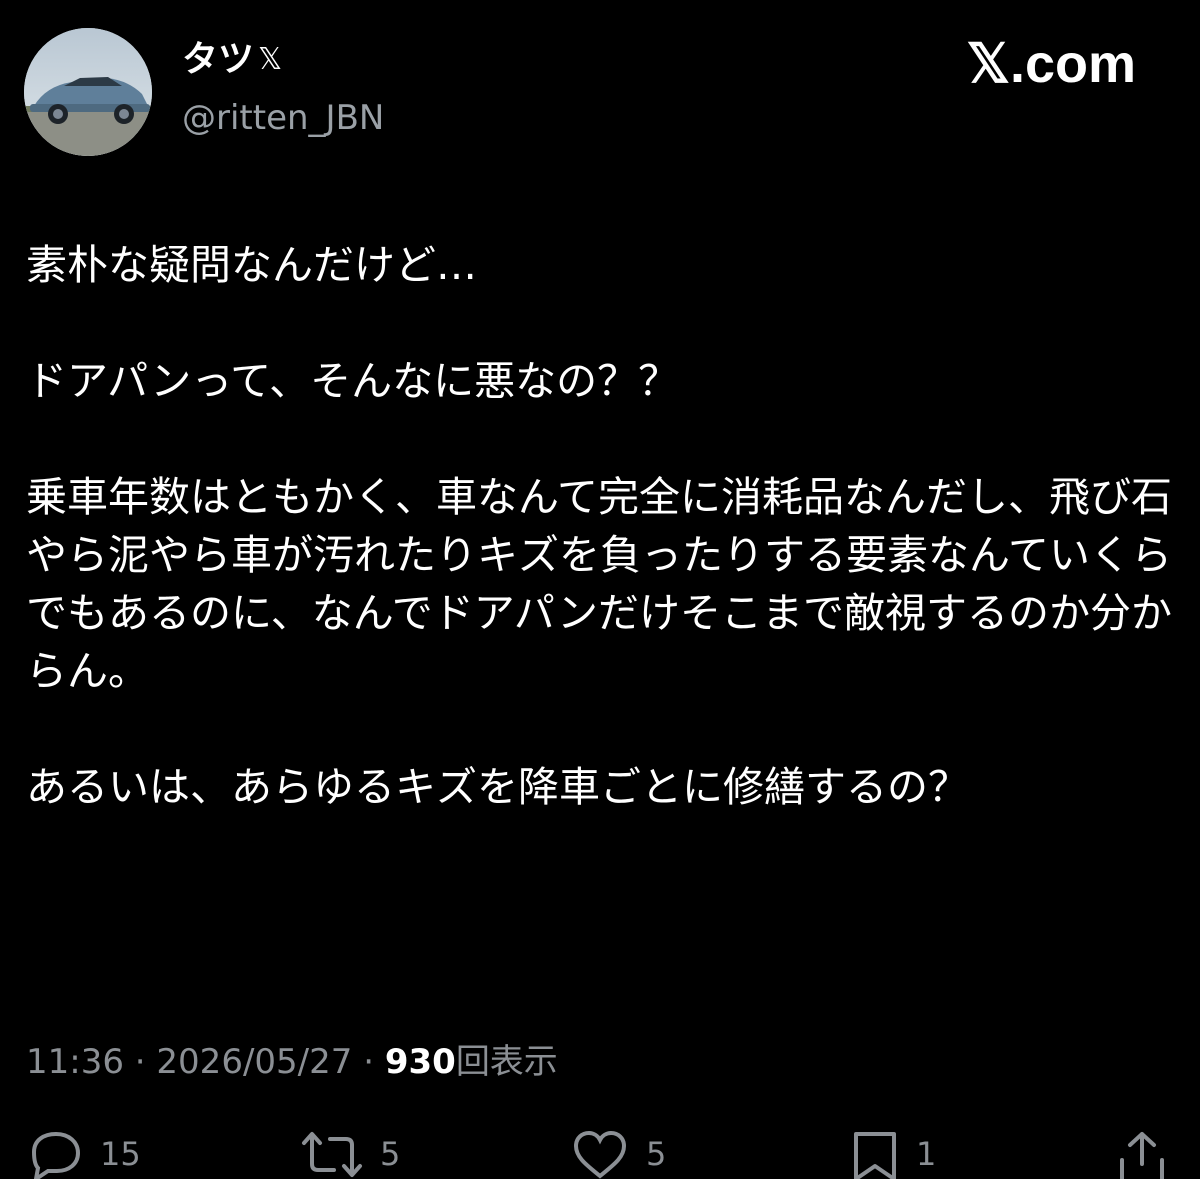 The image size is (1200, 1179). I want to click on car-photo-avatar, so click(88, 92).